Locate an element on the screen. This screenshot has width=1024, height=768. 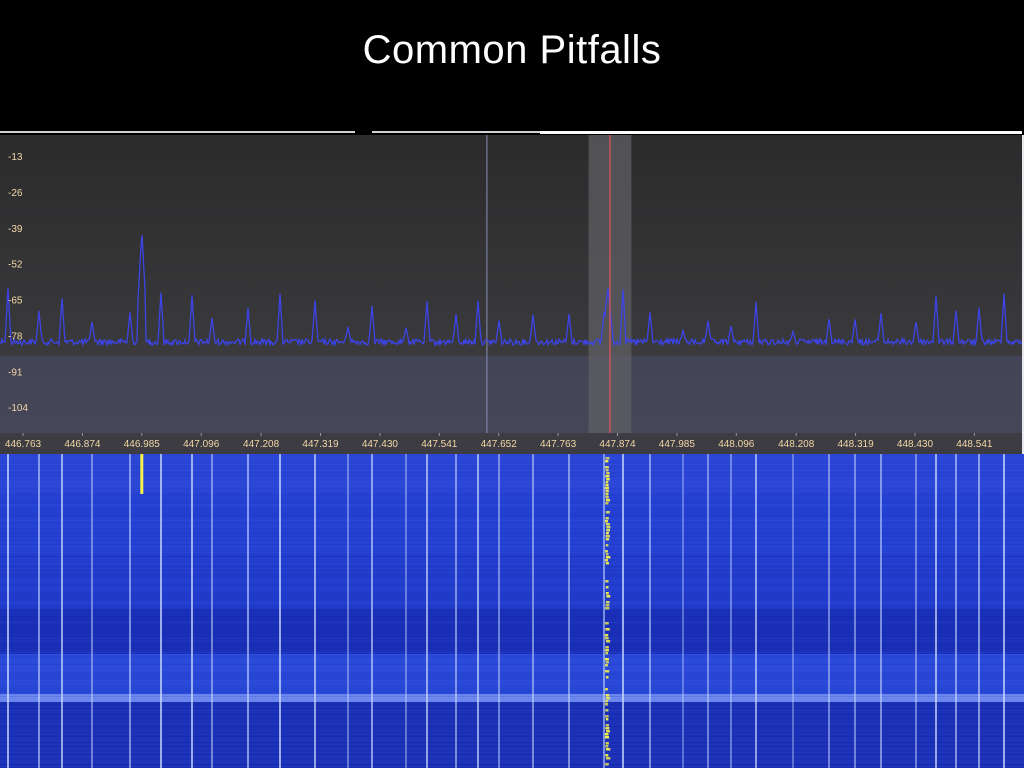
frequency-tick-label: 447.874 is located at coordinates (617, 444).